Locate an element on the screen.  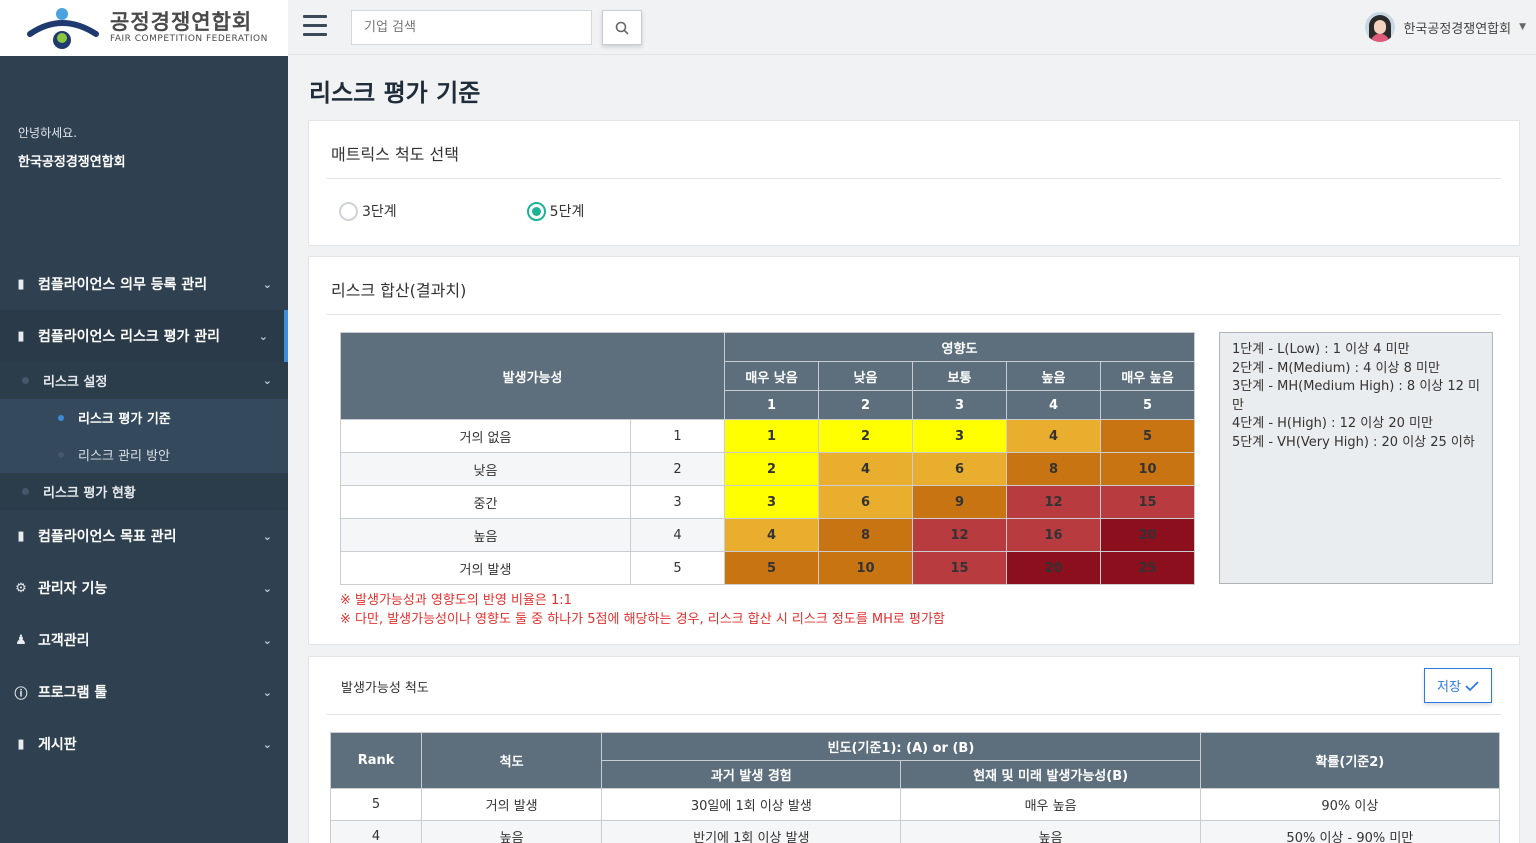
caret-down-icon: ▼ is located at coordinates (1522, 27).